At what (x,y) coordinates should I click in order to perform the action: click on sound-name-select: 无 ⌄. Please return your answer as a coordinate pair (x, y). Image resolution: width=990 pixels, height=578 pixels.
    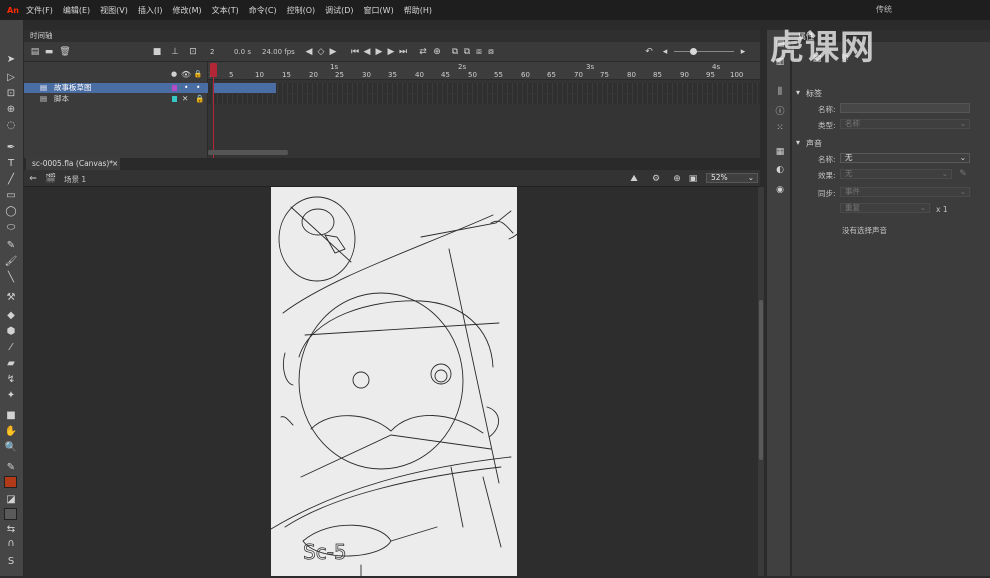
    Looking at the image, I should click on (905, 158).